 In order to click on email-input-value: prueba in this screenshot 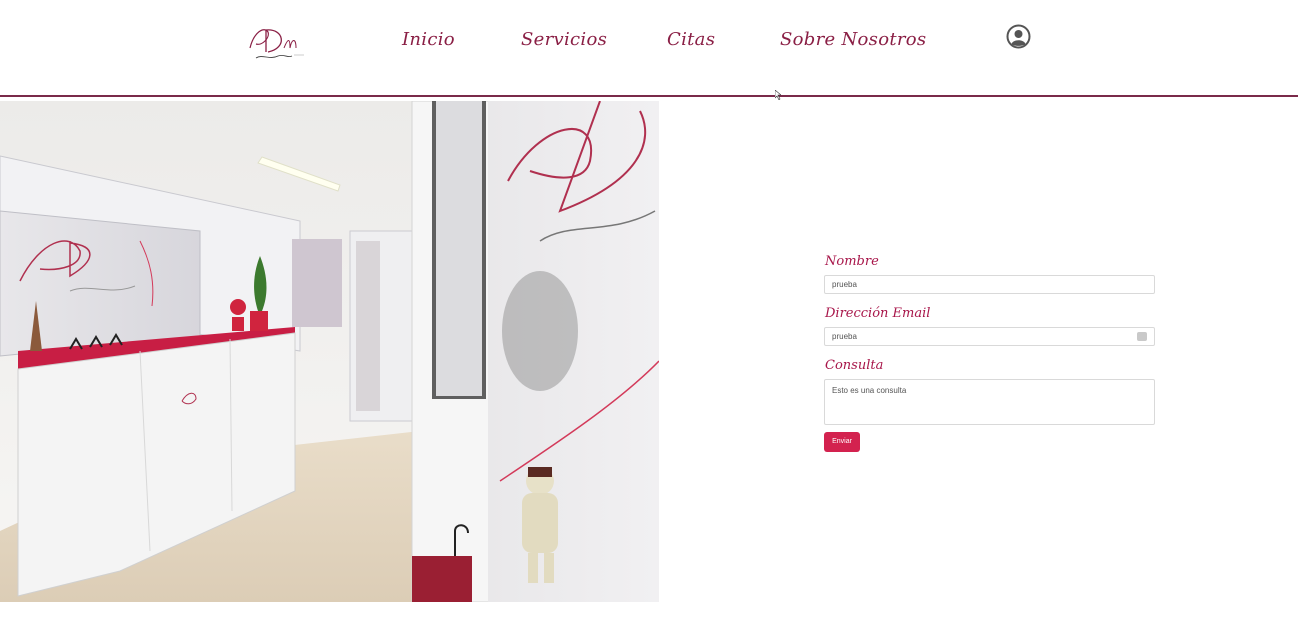, I will do `click(844, 336)`.